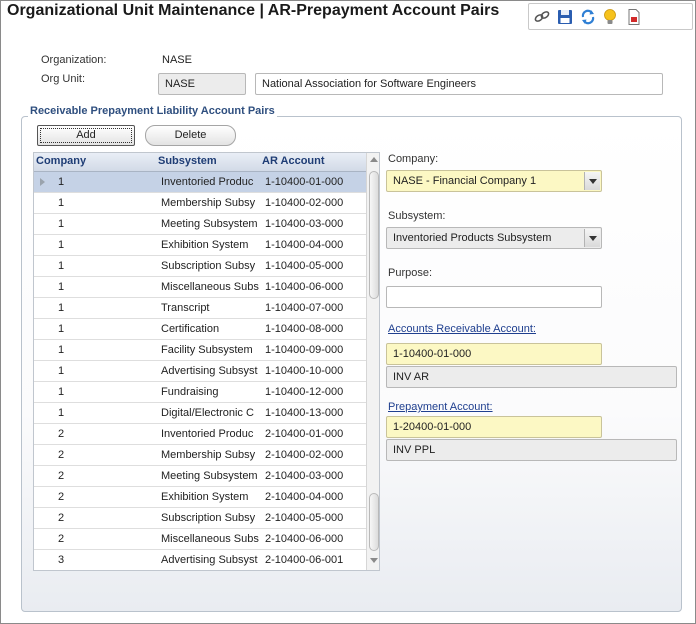 This screenshot has width=696, height=624. I want to click on ar-account-cell: 2-10400-06-001, so click(304, 560).